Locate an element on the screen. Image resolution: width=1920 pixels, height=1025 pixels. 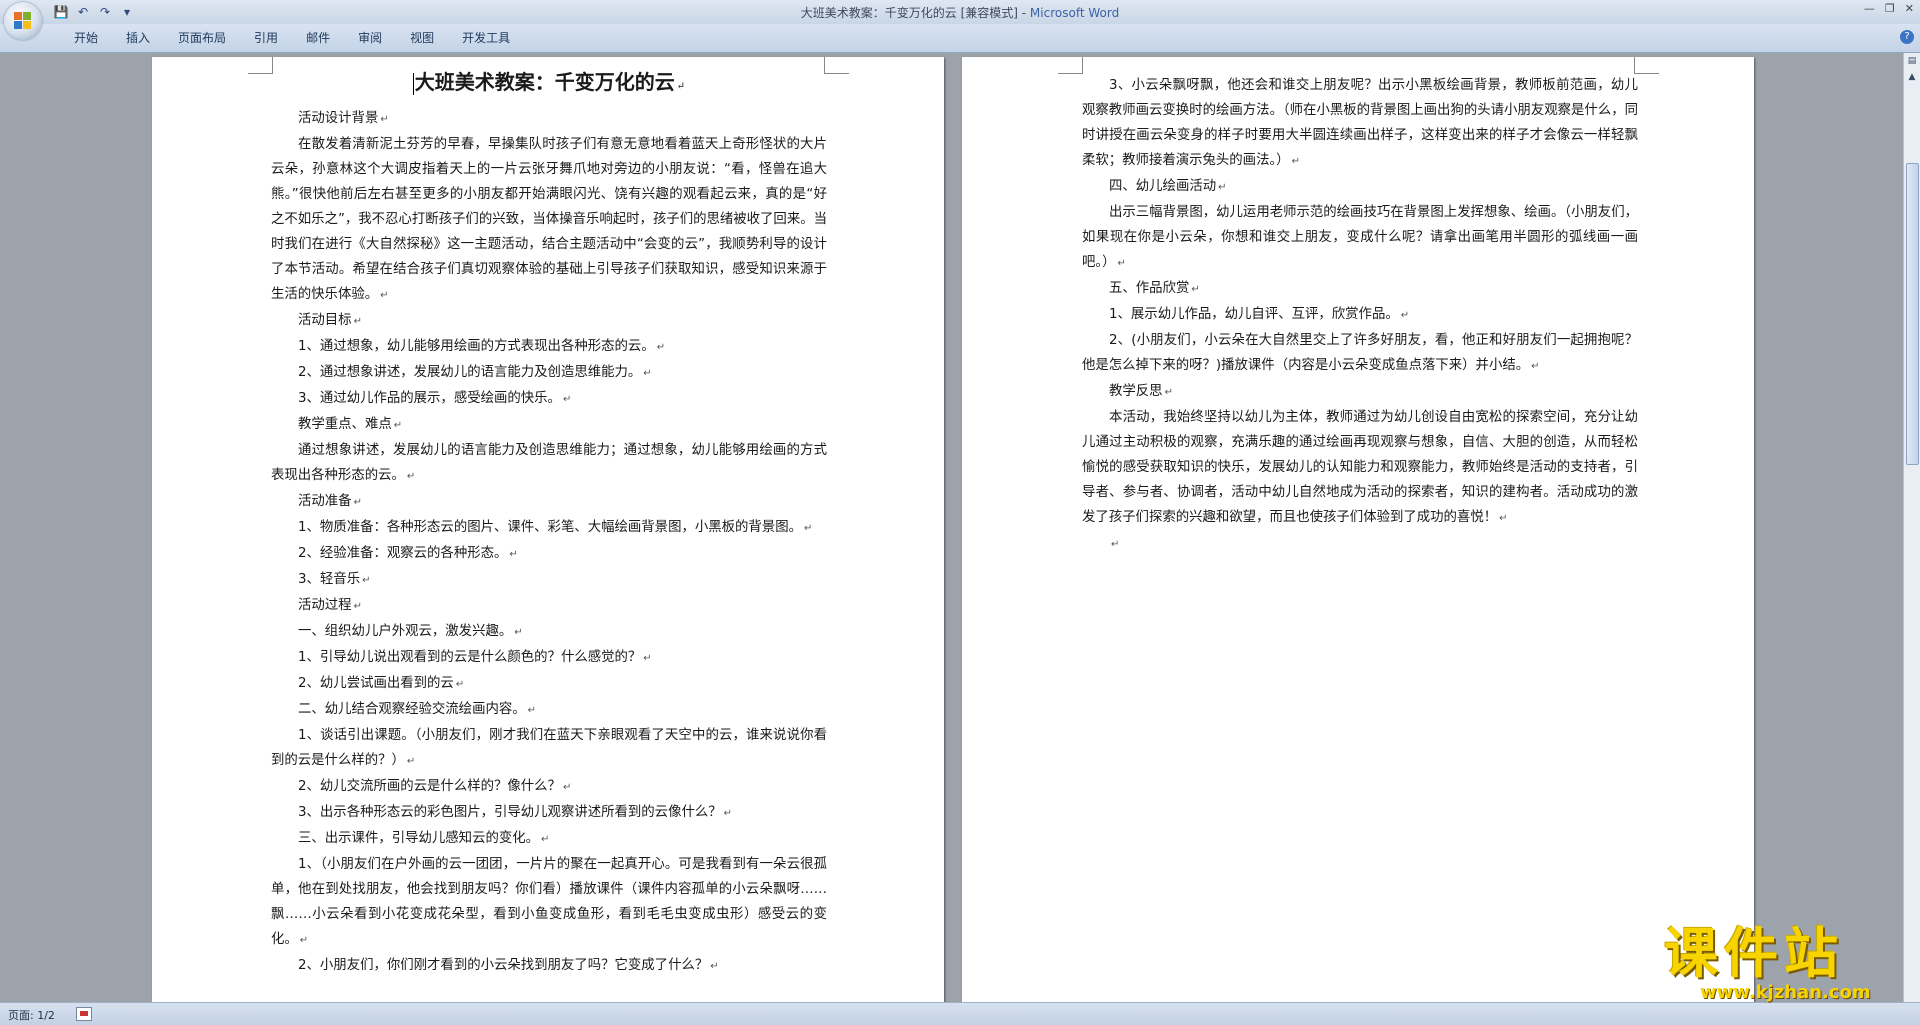
document-paragraph: 一、组织幼儿户外观云，激发兴趣。 ↵ is located at coordinates (549, 632).